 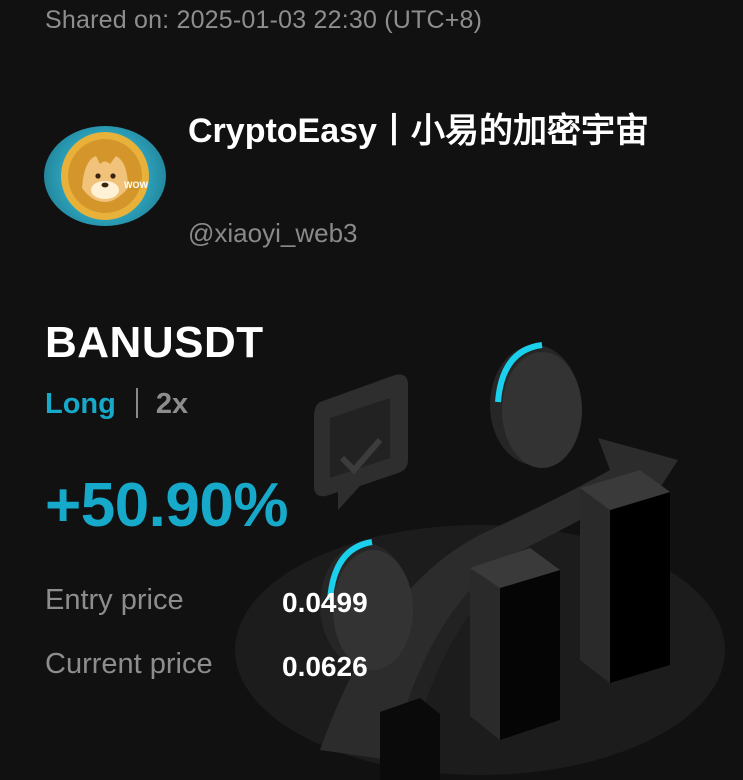 What do you see at coordinates (536, 405) in the screenshot?
I see `coin-top-icon` at bounding box center [536, 405].